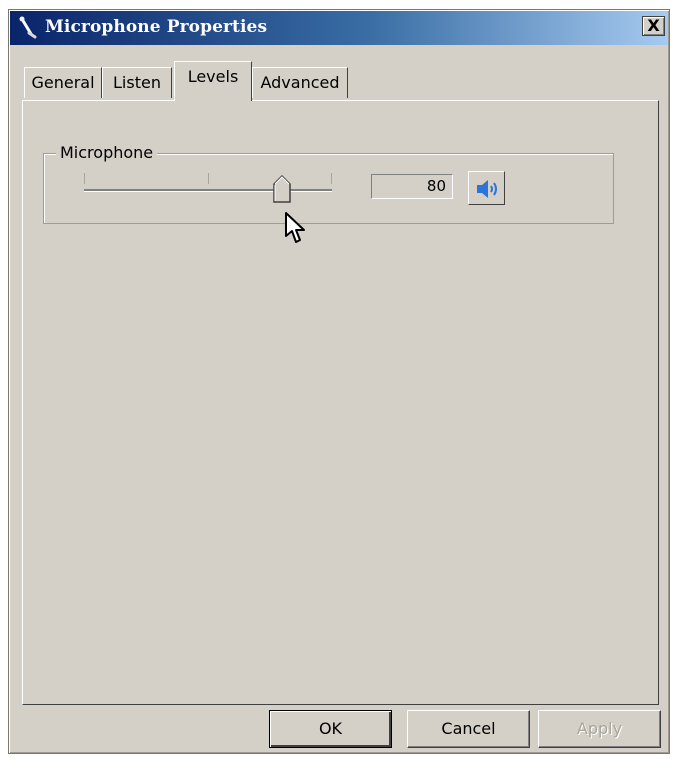 This screenshot has height=759, width=673. What do you see at coordinates (208, 190) in the screenshot?
I see `slider-track` at bounding box center [208, 190].